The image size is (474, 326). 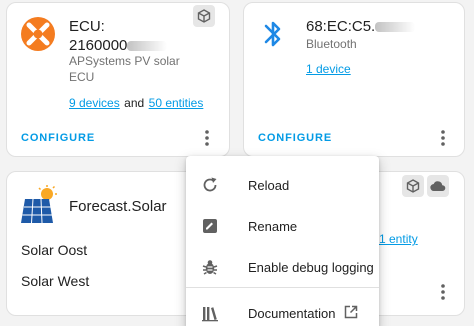 I want to click on menu-item-enable-debug-logging: Enable debug logging, so click(x=282, y=267).